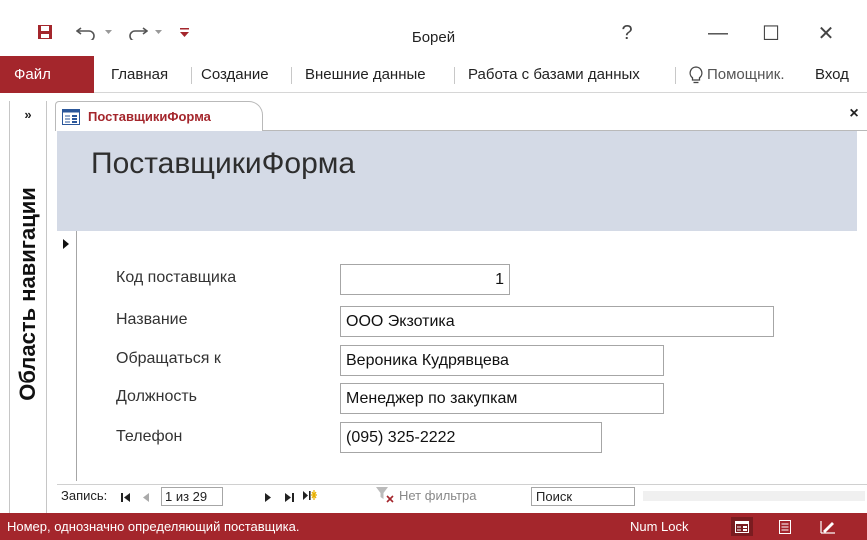 This screenshot has height=540, width=867. What do you see at coordinates (223, 163) in the screenshot?
I see `form-title: ПоставщикиФорма` at bounding box center [223, 163].